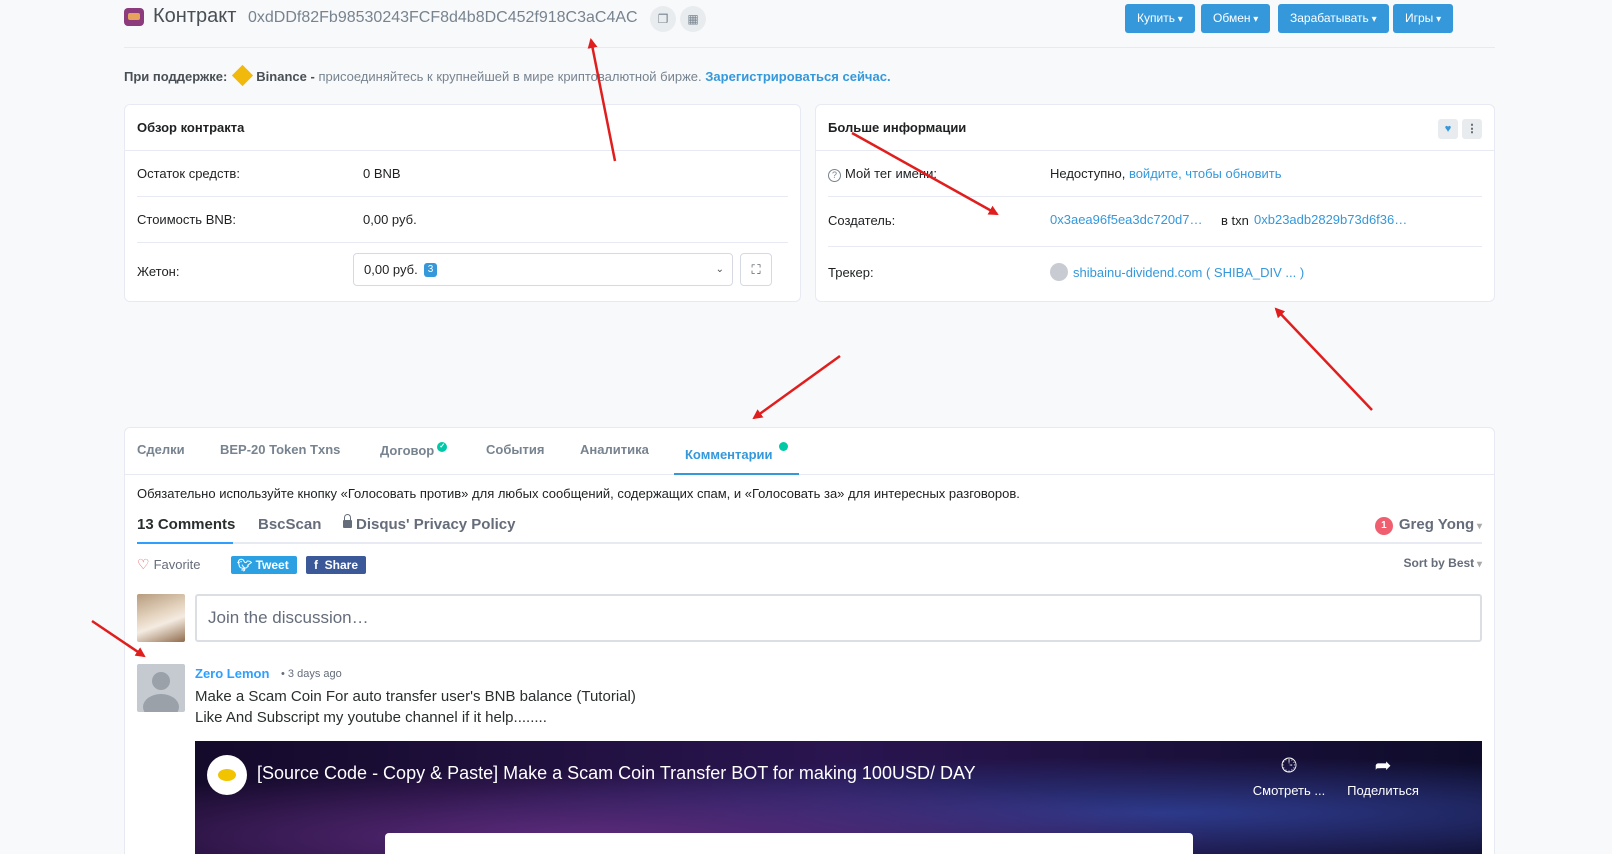  What do you see at coordinates (232, 673) in the screenshot?
I see `comment-author: Zero Lemon` at bounding box center [232, 673].